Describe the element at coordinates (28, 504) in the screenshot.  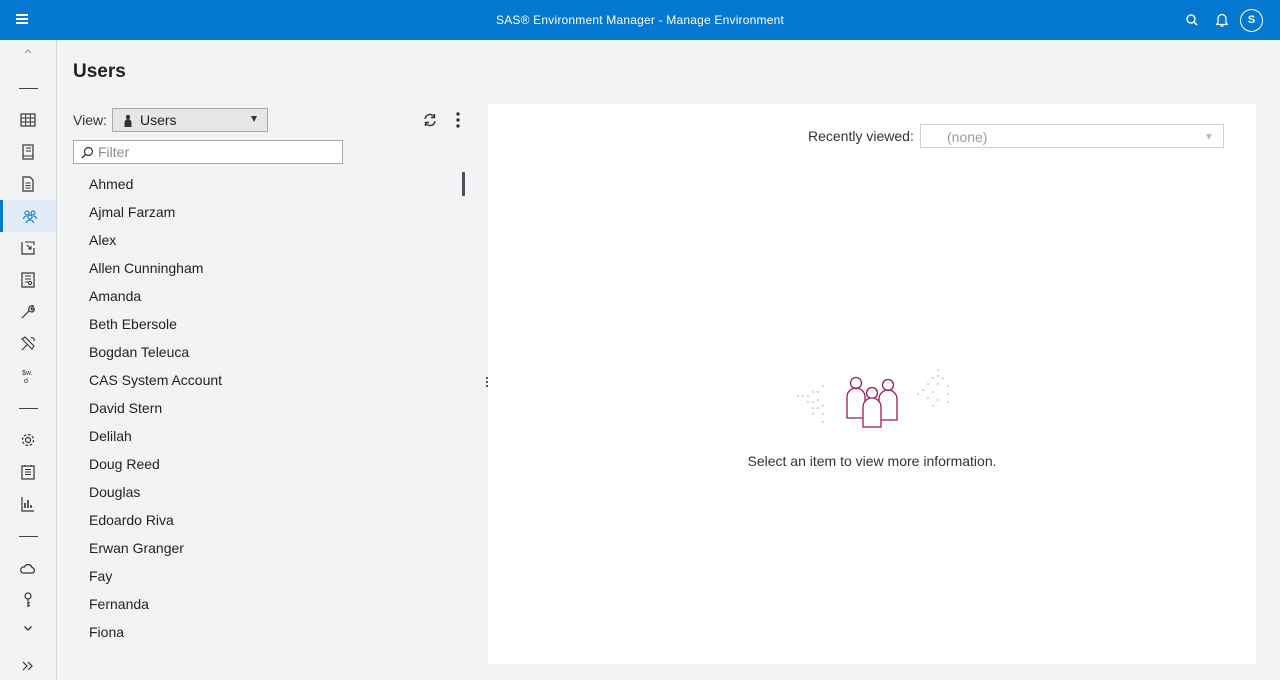
I see `dashboard-icon` at that location.